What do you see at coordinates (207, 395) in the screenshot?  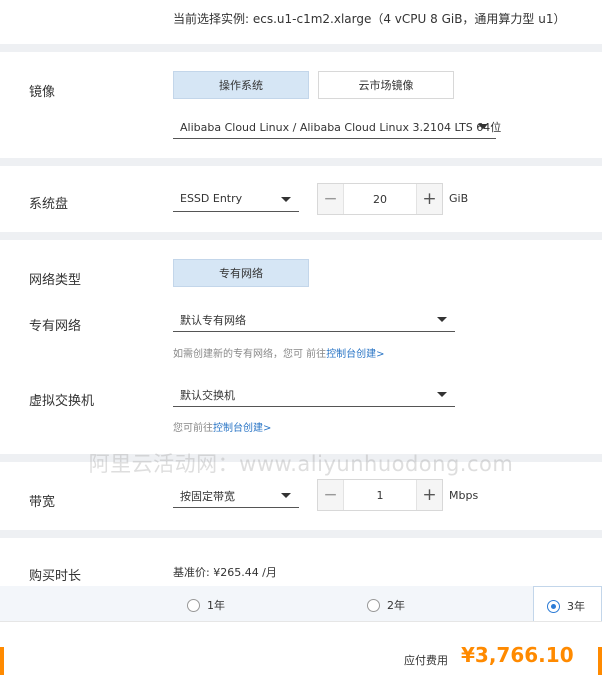 I see `vswitch-value: 默认交换机` at bounding box center [207, 395].